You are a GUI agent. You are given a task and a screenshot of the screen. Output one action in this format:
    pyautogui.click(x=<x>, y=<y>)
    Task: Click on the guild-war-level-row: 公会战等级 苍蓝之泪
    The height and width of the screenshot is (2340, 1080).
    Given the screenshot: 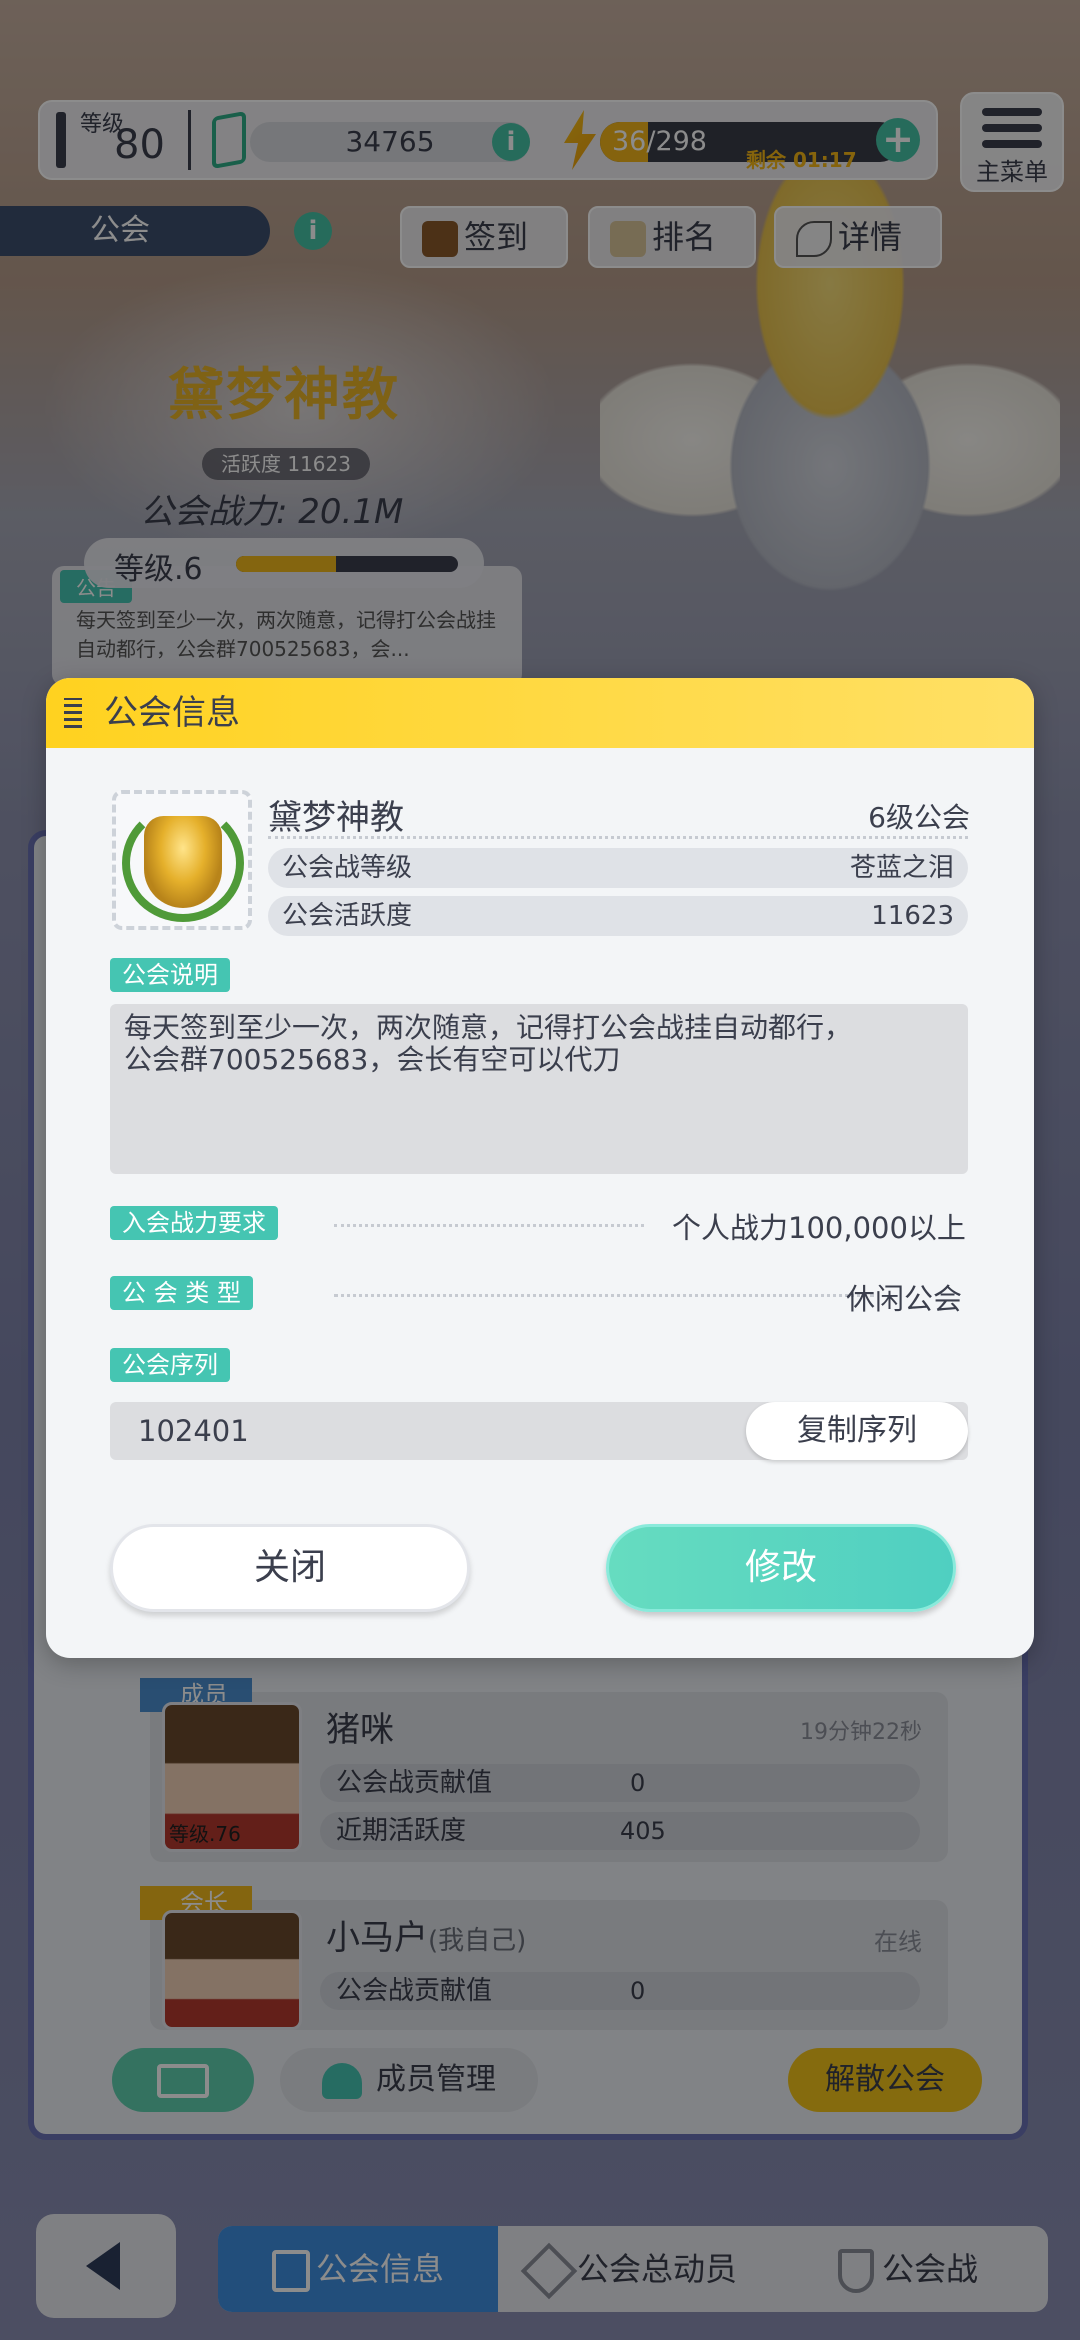 What is the action you would take?
    pyautogui.click(x=618, y=868)
    